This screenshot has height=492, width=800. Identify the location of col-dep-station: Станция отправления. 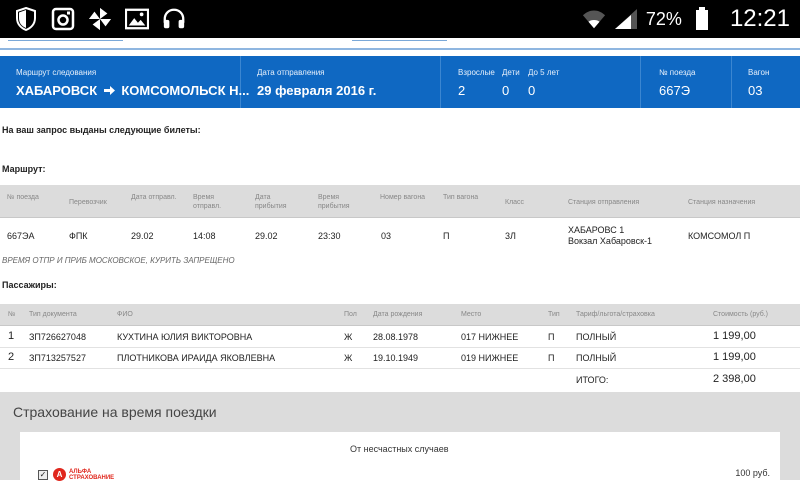
(604, 202).